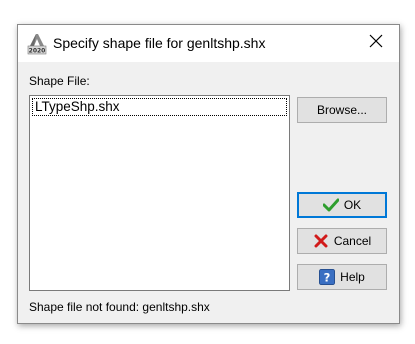 The image size is (415, 344). I want to click on red-x-icon, so click(321, 241).